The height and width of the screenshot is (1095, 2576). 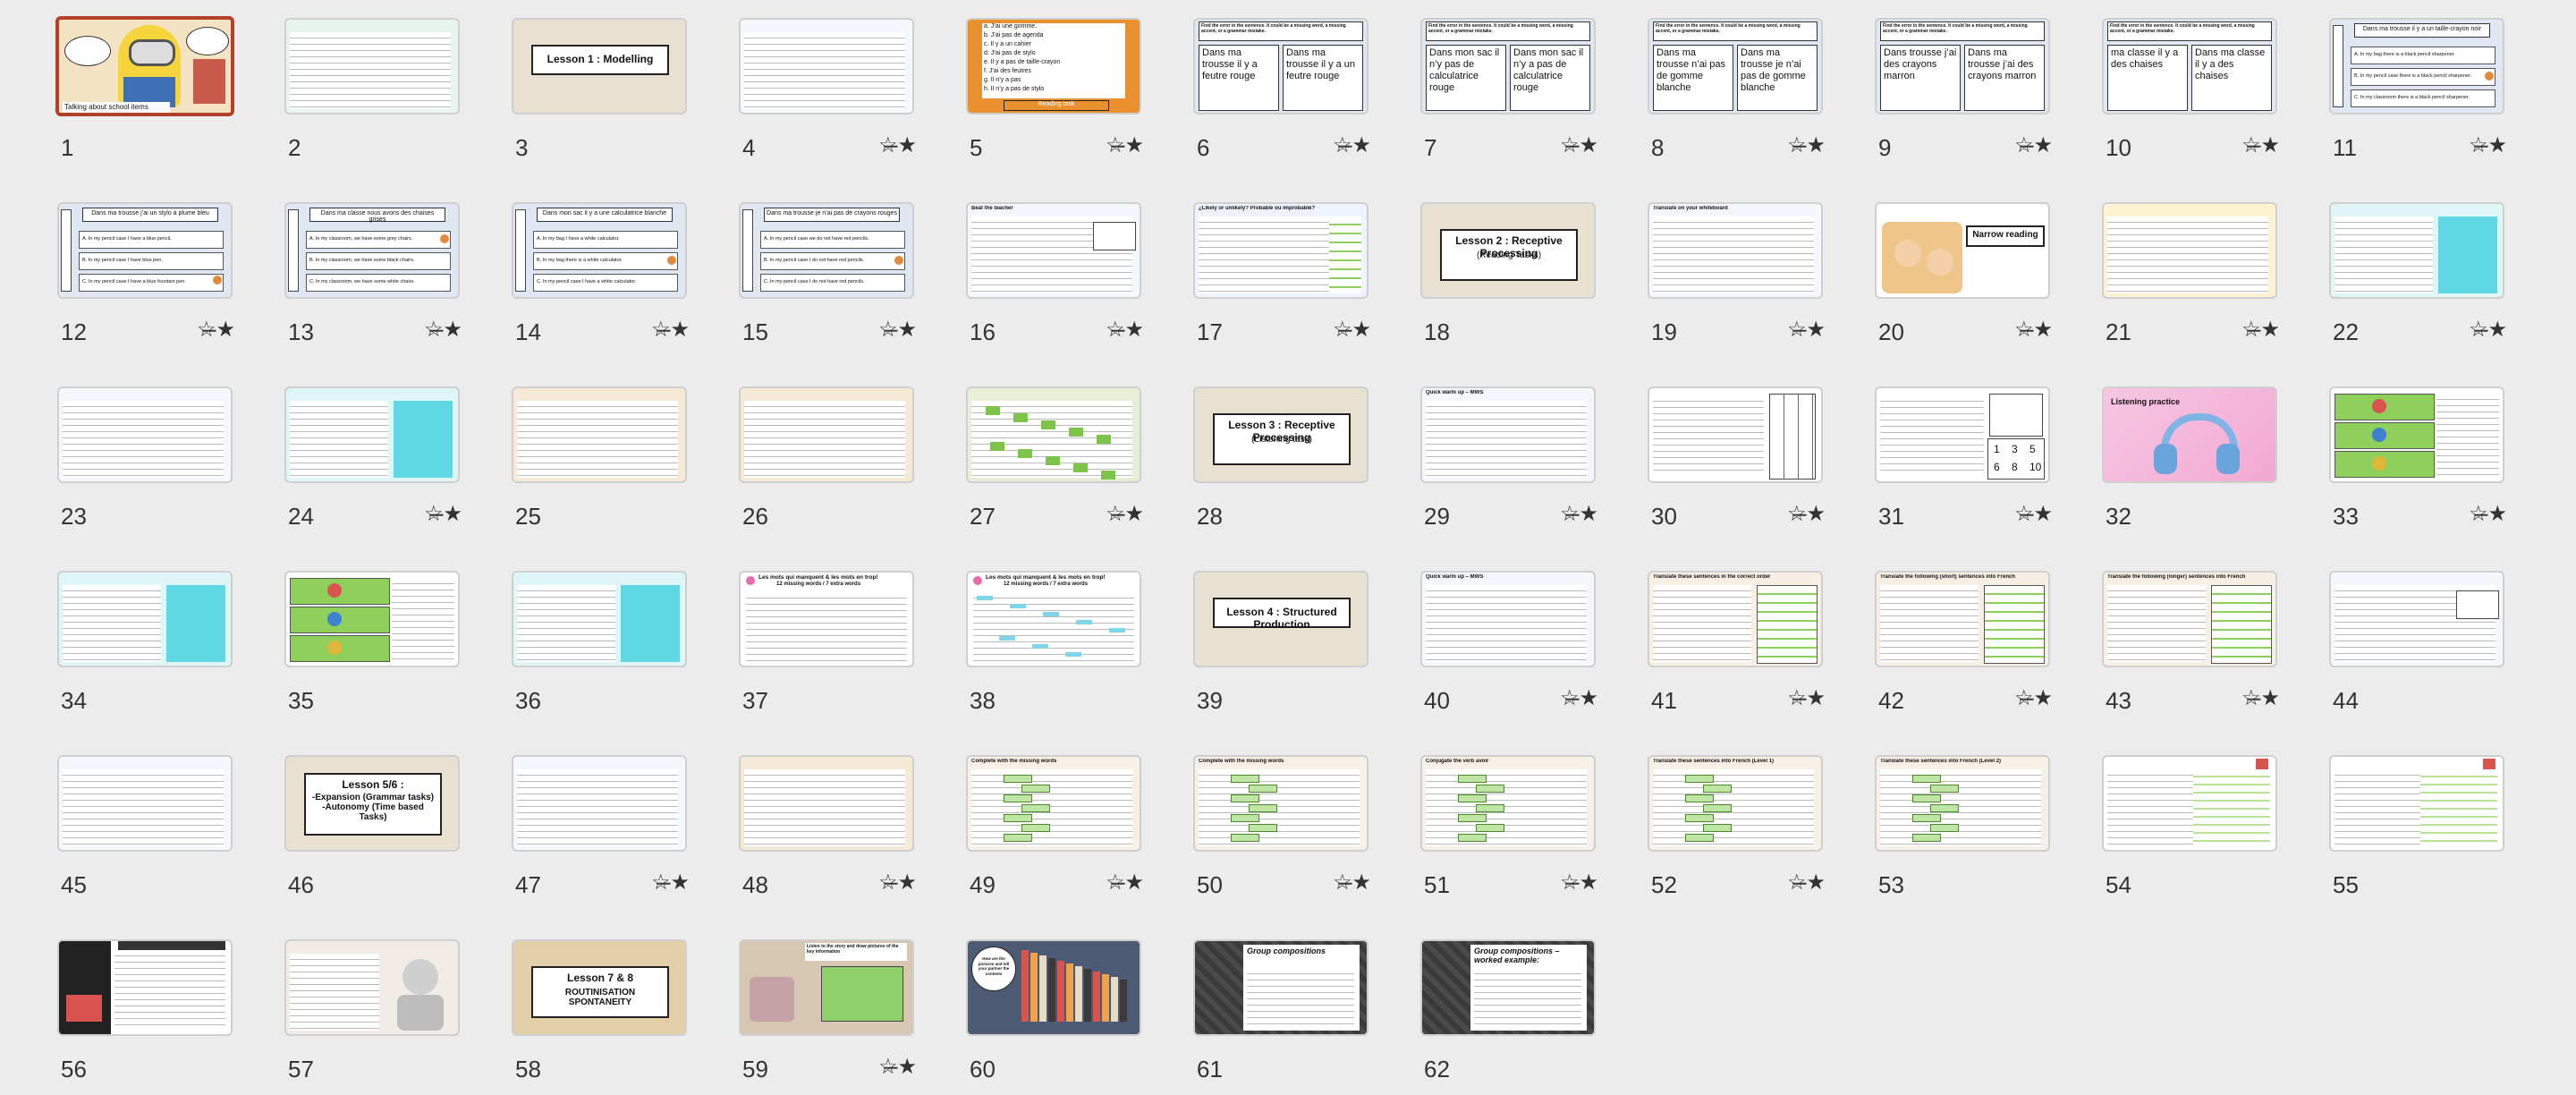 I want to click on slide-cell: 26, so click(x=826, y=458).